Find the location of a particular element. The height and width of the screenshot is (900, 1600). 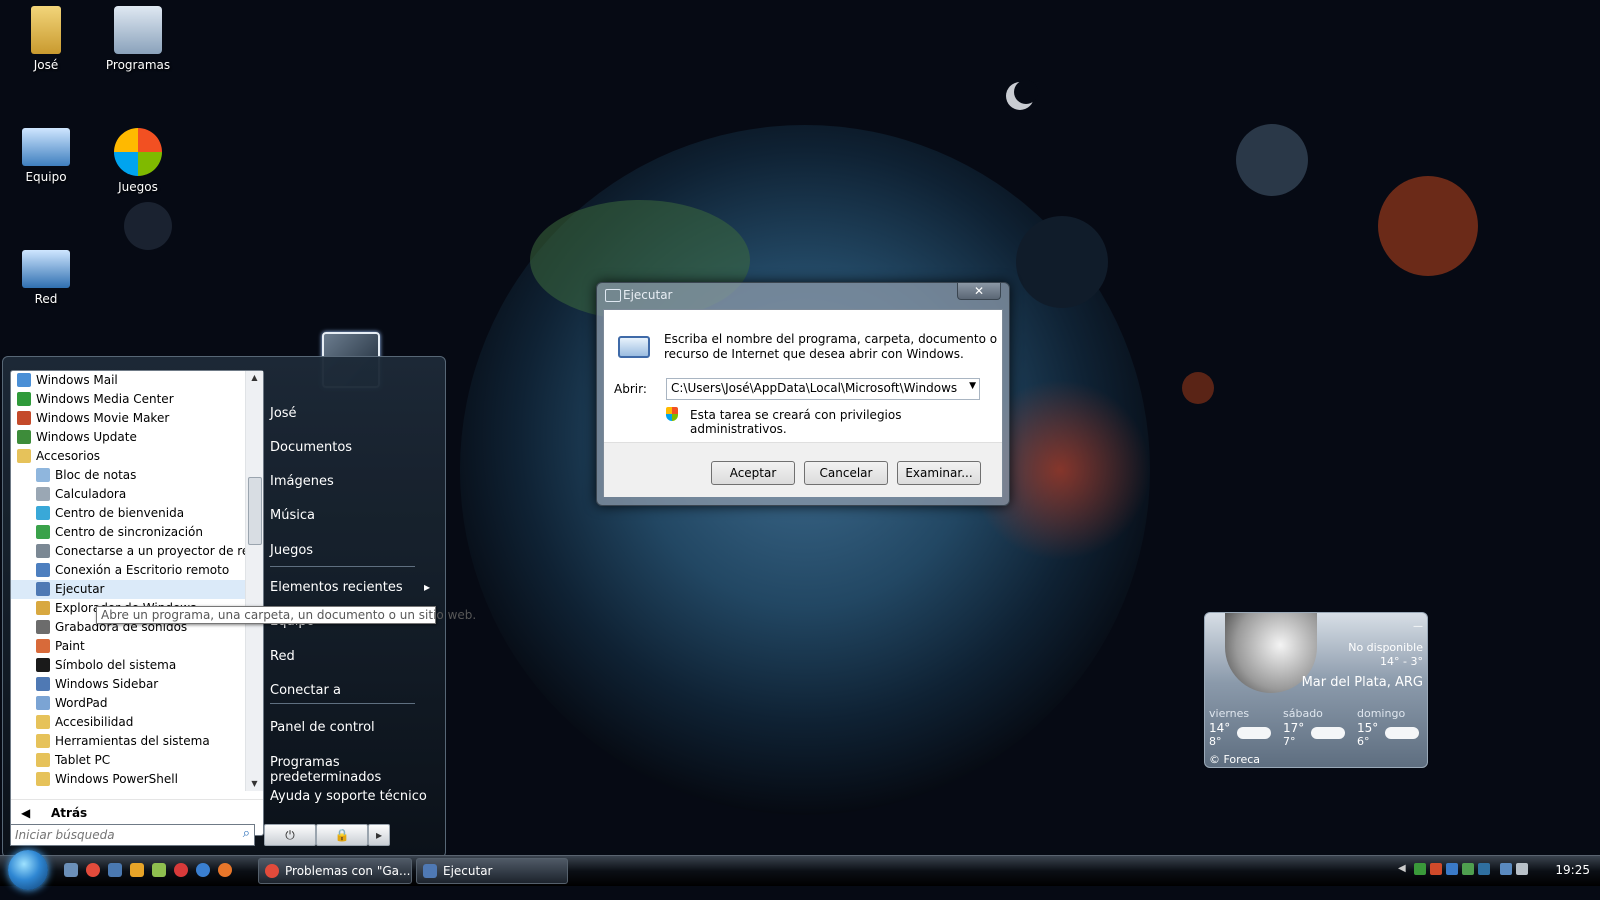

show-desktop-icon is located at coordinates (71, 870).